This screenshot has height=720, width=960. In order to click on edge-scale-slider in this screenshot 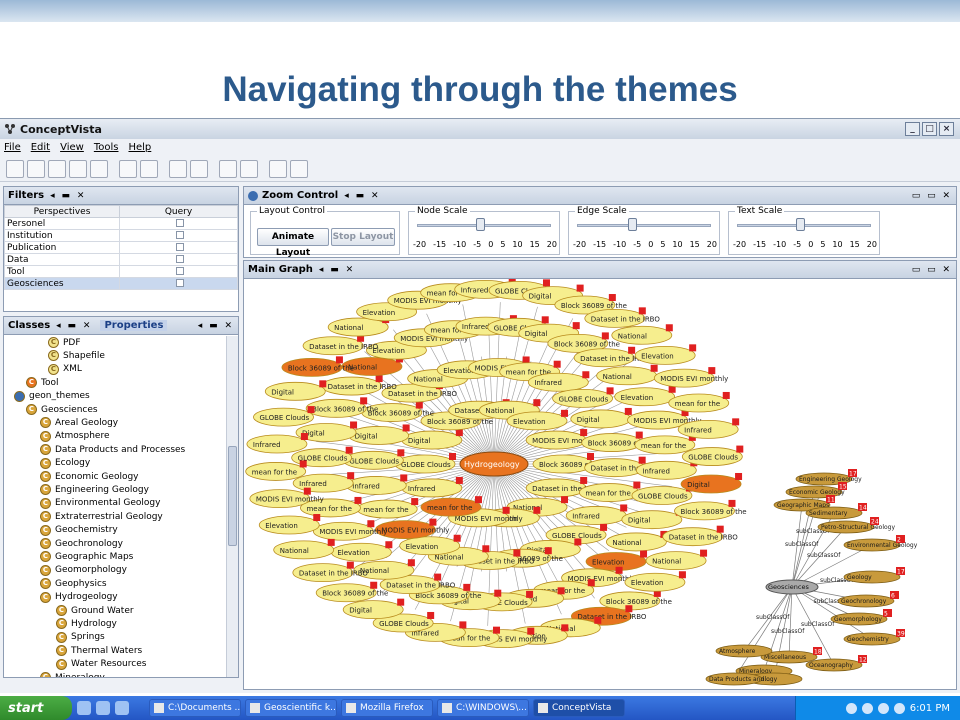, I will do `click(644, 225)`.